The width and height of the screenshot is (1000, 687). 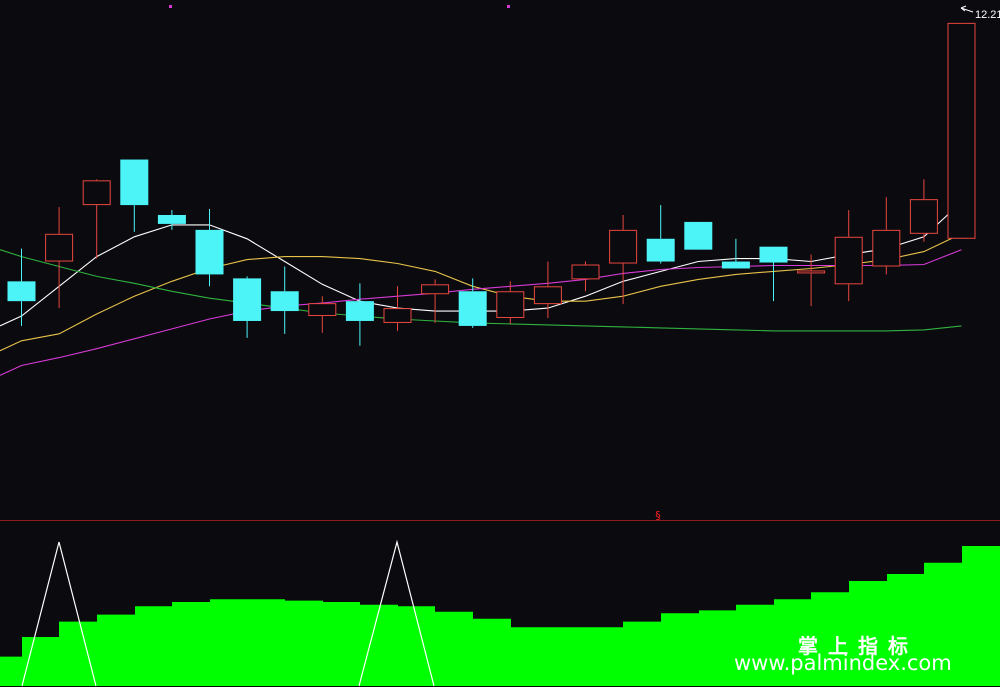 I want to click on top-marker-left, so click(x=170, y=6).